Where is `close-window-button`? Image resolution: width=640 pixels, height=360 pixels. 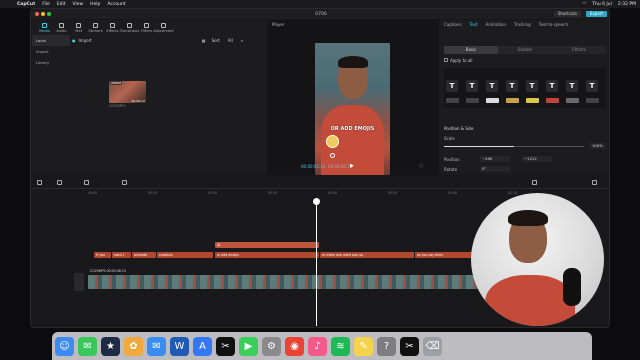 close-window-button is located at coordinates (37, 14).